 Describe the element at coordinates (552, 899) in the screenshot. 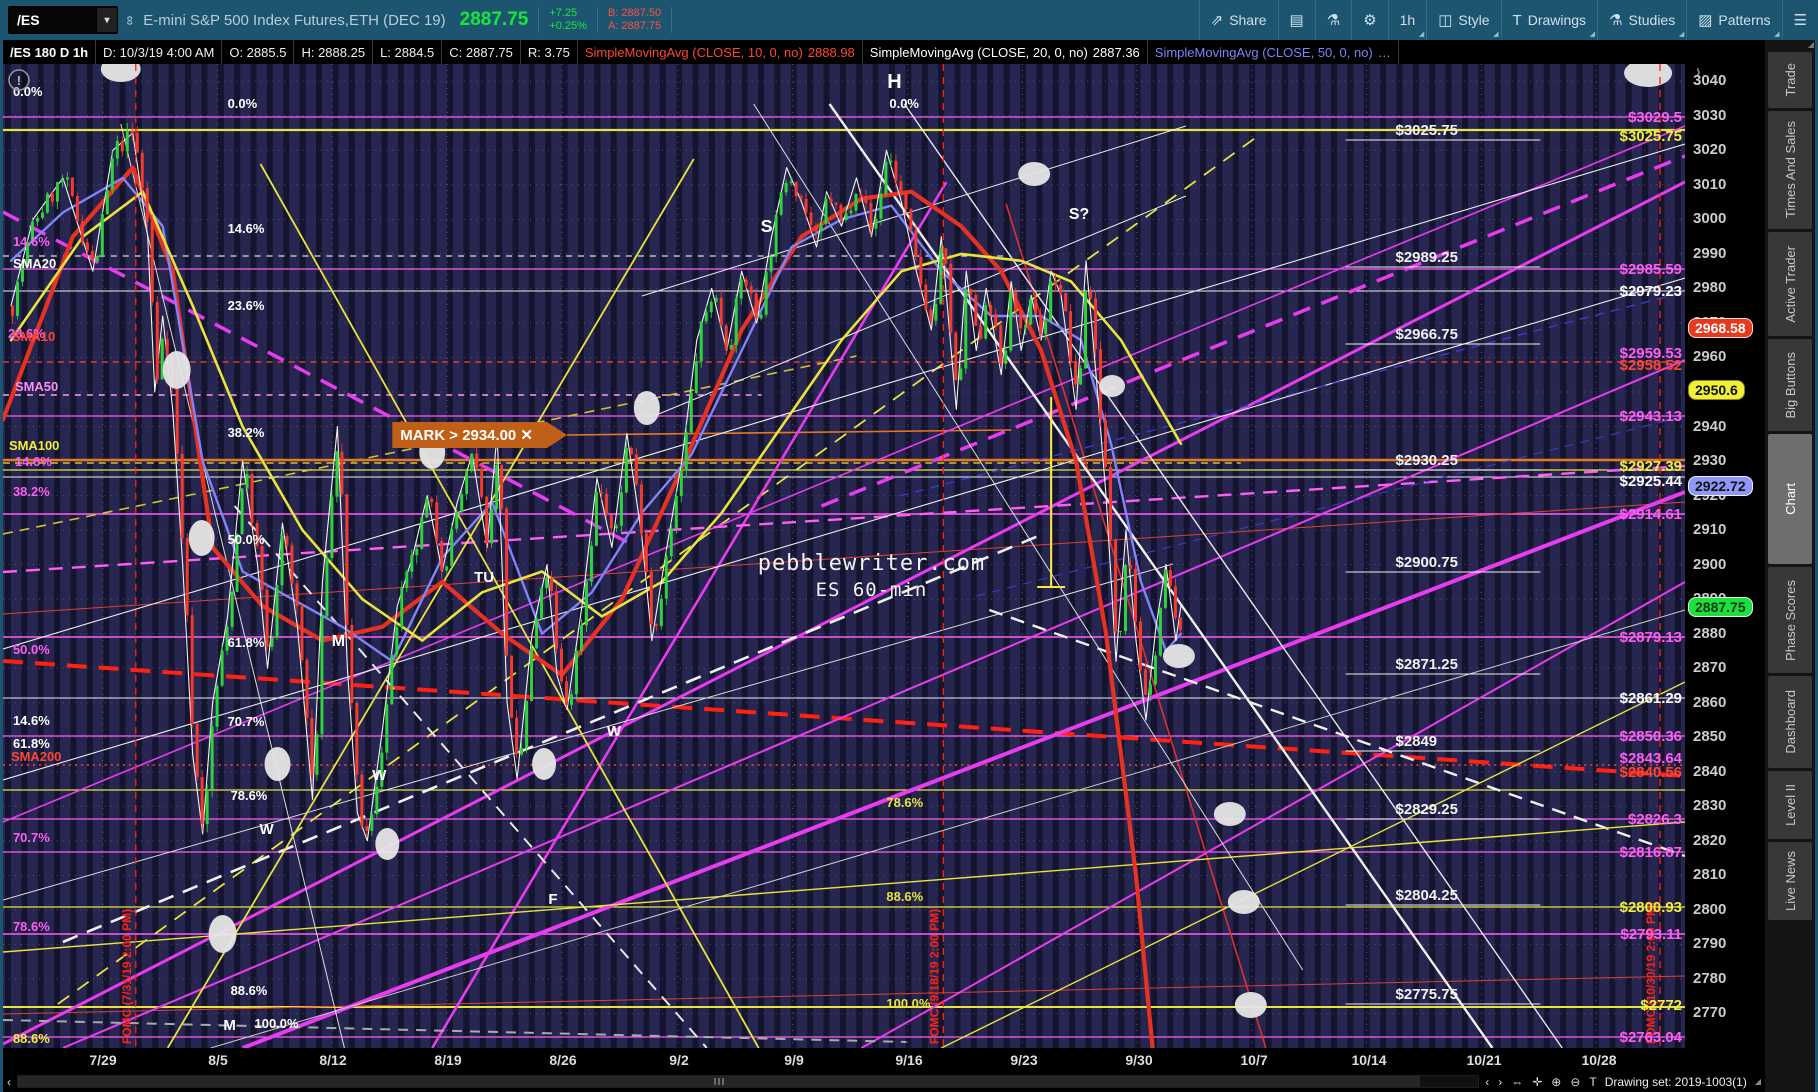

I see `wave-letter: F` at that location.